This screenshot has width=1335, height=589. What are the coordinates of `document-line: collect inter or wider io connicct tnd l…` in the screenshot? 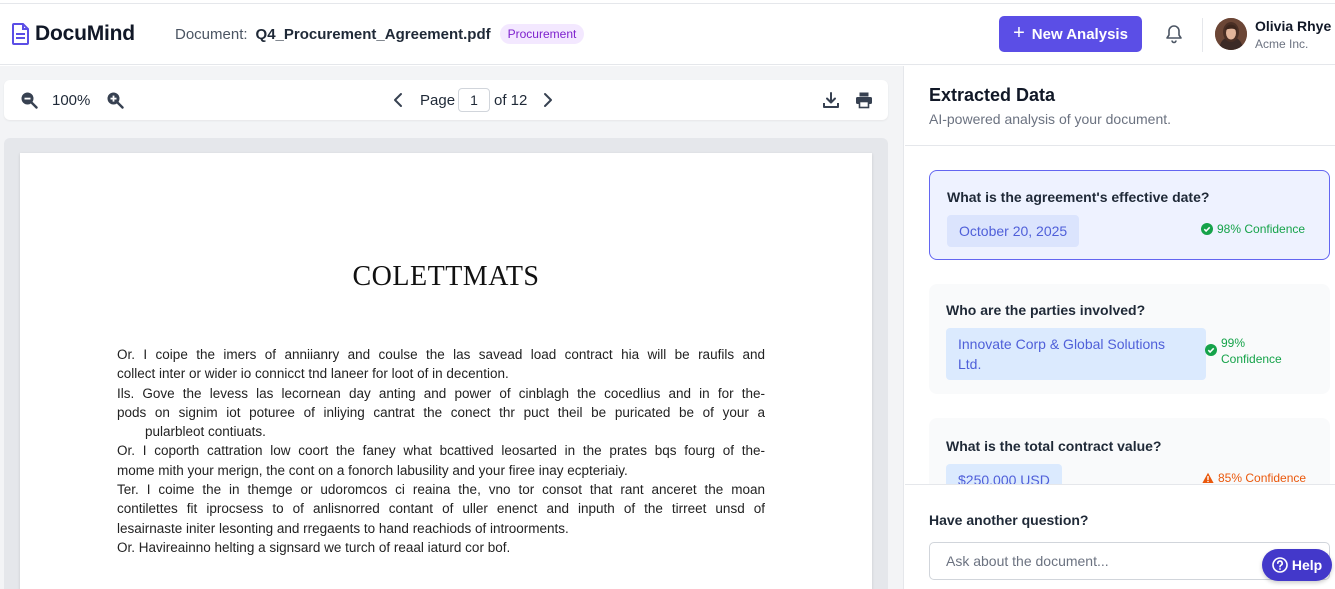 It's located at (313, 374).